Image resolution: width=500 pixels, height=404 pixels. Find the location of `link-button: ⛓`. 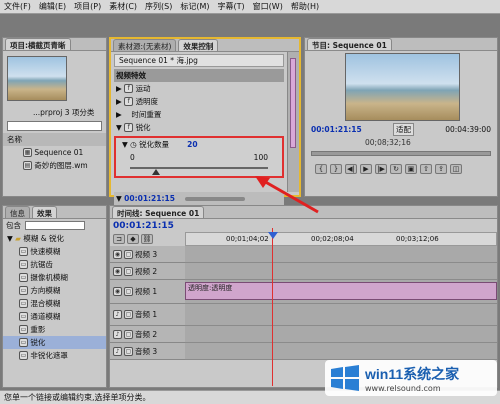

link-button: ⛓ is located at coordinates (147, 239).